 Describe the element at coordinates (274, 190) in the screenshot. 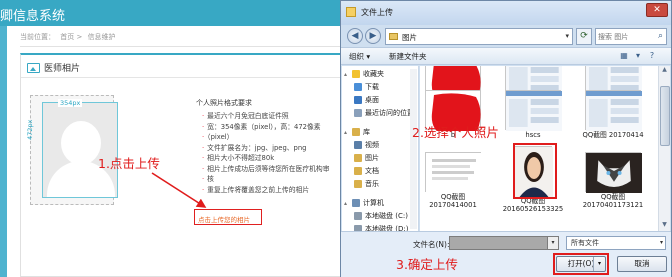

I see `guide-item: 重复上传将覆盖您之前上传的相片` at that location.